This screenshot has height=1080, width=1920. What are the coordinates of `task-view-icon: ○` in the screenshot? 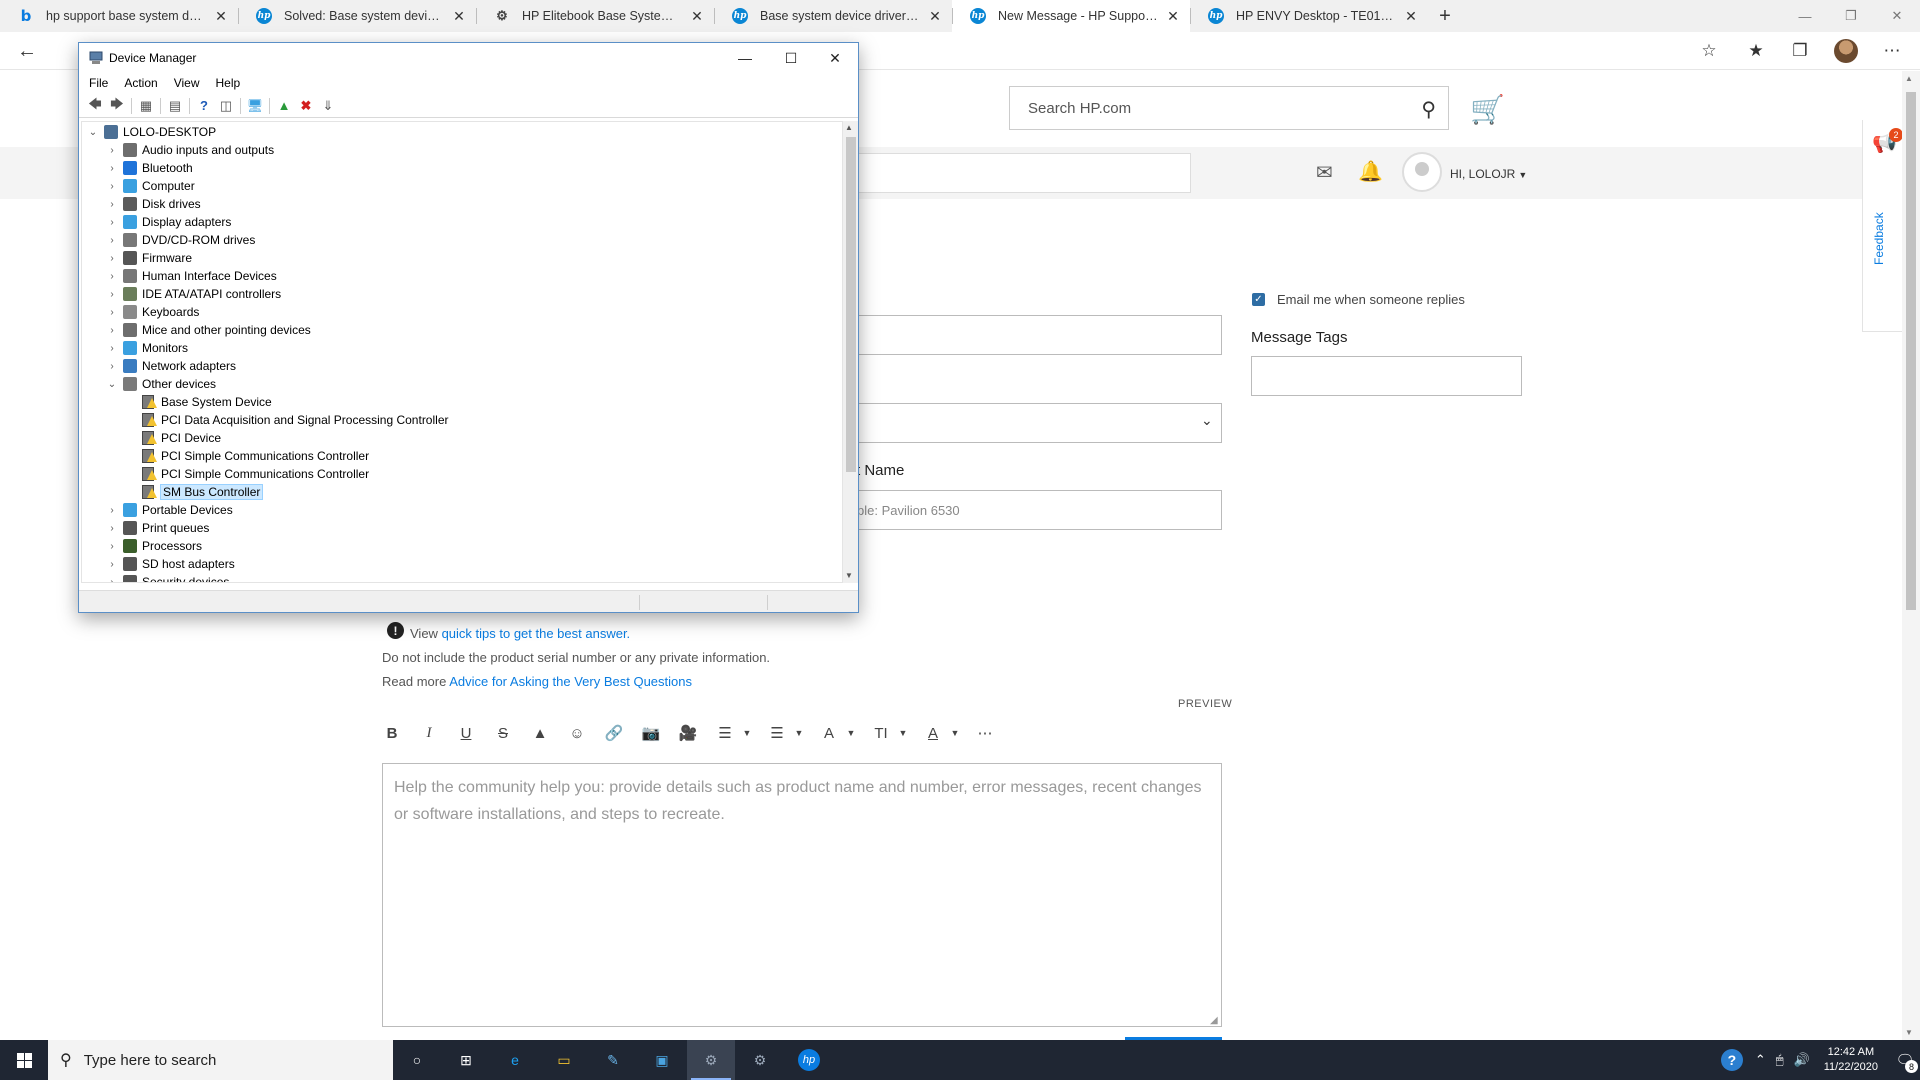 It's located at (417, 1060).